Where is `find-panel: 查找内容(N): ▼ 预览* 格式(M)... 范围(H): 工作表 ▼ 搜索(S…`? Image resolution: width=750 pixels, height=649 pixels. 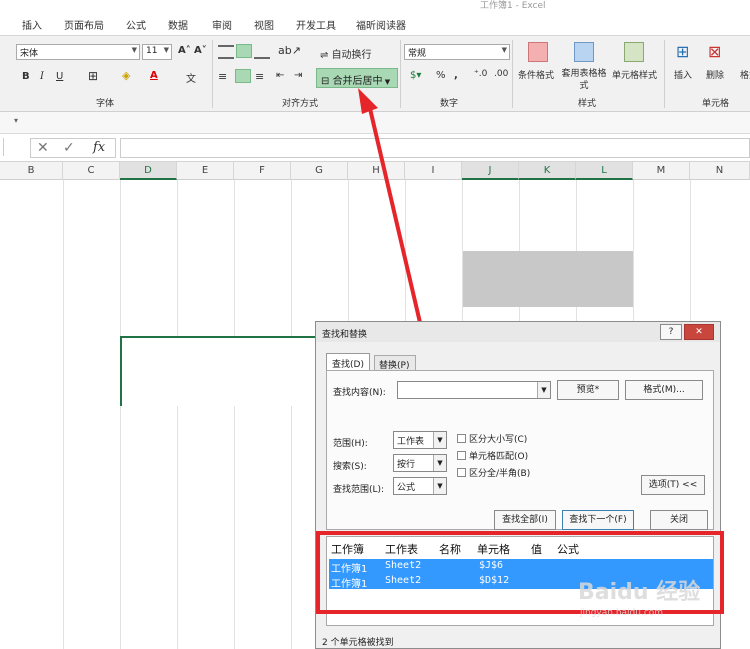
find-panel: 查找内容(N): ▼ 预览* 格式(M)... 范围(H): 工作表 ▼ 搜索(S… is located at coordinates (520, 450).